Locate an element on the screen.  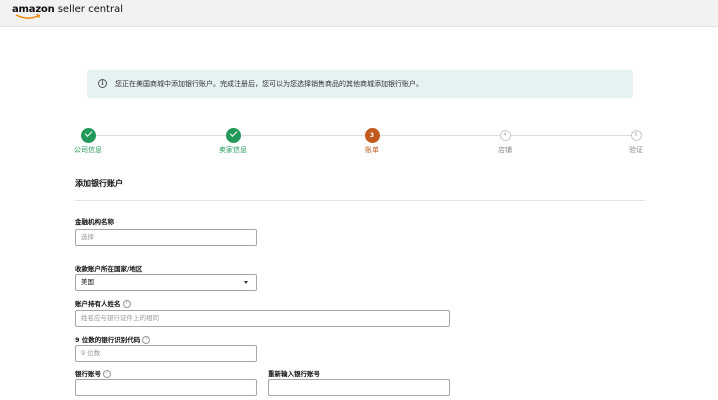
institution-label: 金融机构名称 is located at coordinates (94, 222).